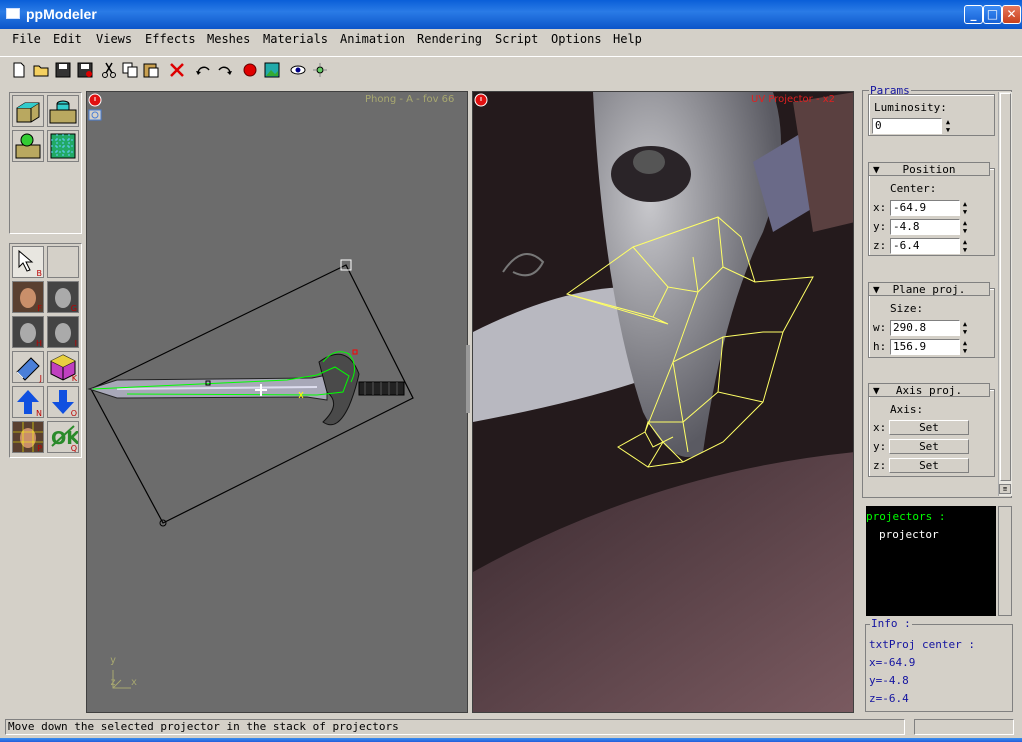 The width and height of the screenshot is (1022, 742). Describe the element at coordinates (1005, 489) in the screenshot. I see `scroll-grip-icon: ≡` at that location.